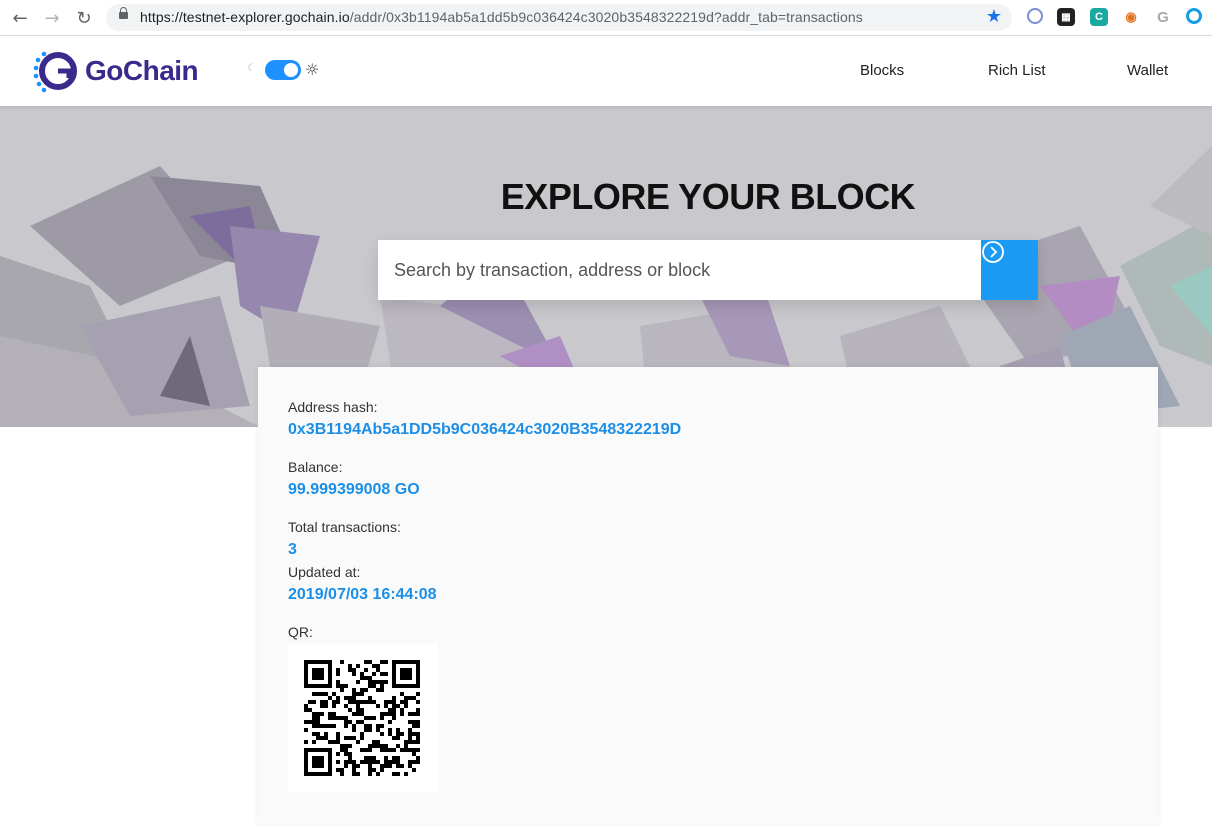  What do you see at coordinates (606, 71) in the screenshot?
I see `site-header: GoChain ☾ ☼ Blocks Rich List Wallet` at bounding box center [606, 71].